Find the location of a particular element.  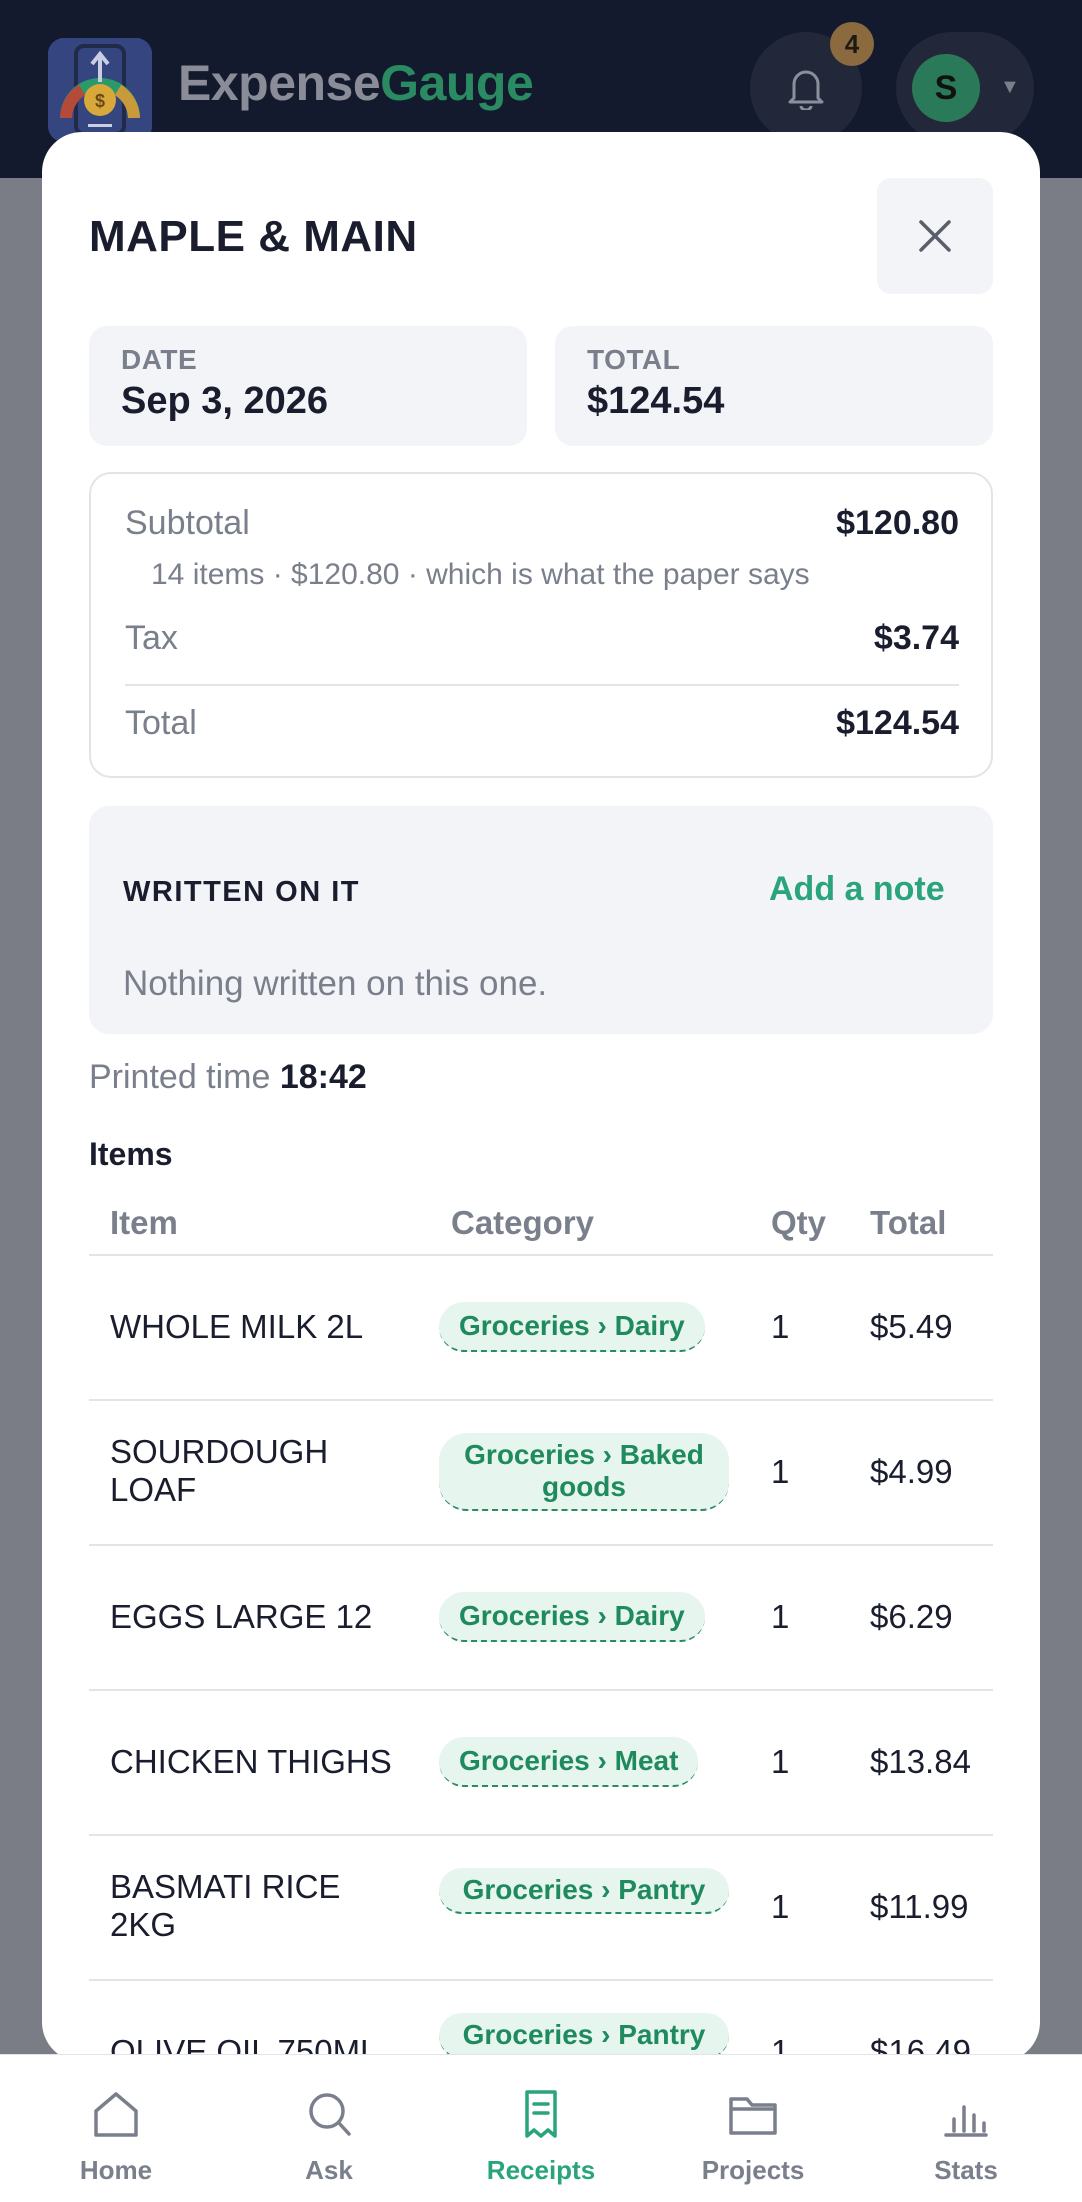

nav-label: Stats is located at coordinates (966, 2170).